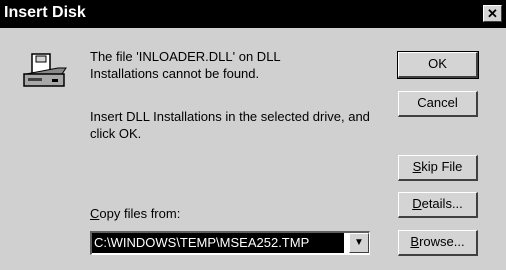  I want to click on skip-file-label: kip File, so click(442, 166).